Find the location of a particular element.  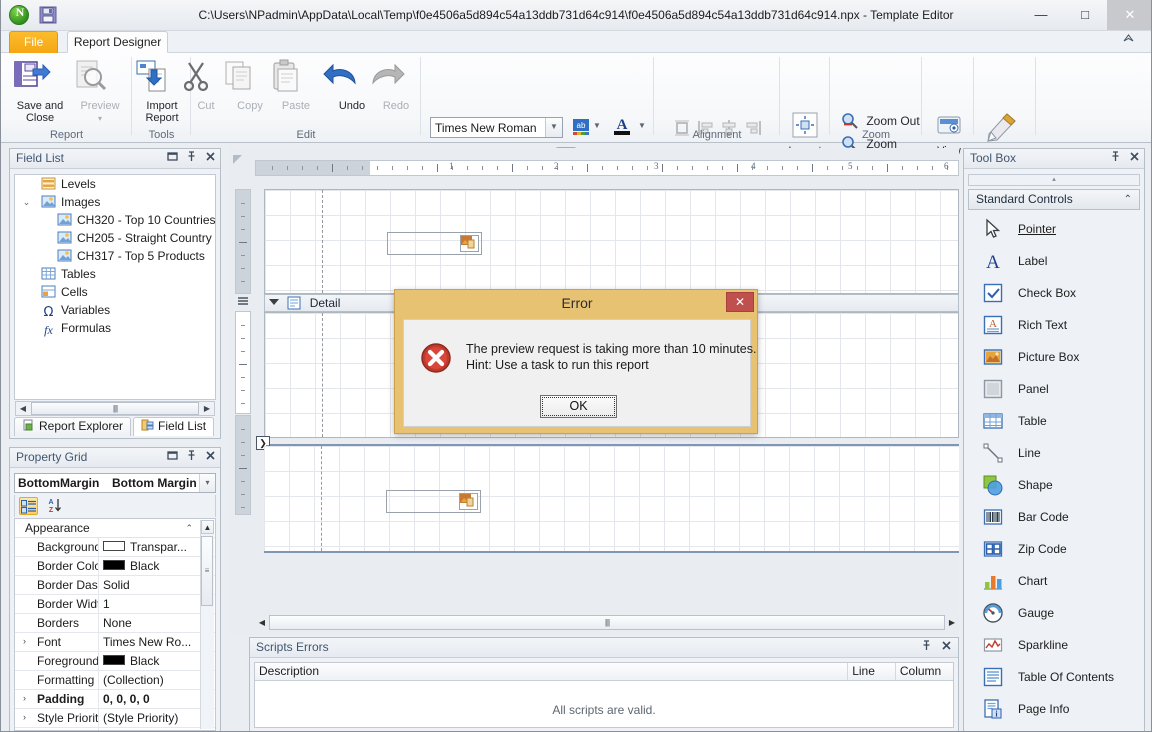

ribbon-help-icon is located at coordinates (1128, 38).